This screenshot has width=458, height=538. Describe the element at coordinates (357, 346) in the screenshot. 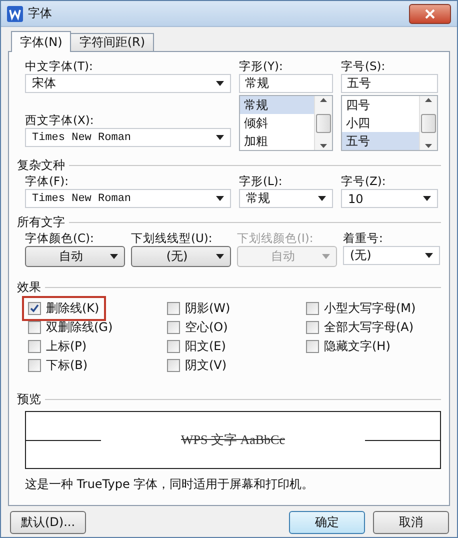

I see `checkbox-label: 隐藏文字(H)` at that location.